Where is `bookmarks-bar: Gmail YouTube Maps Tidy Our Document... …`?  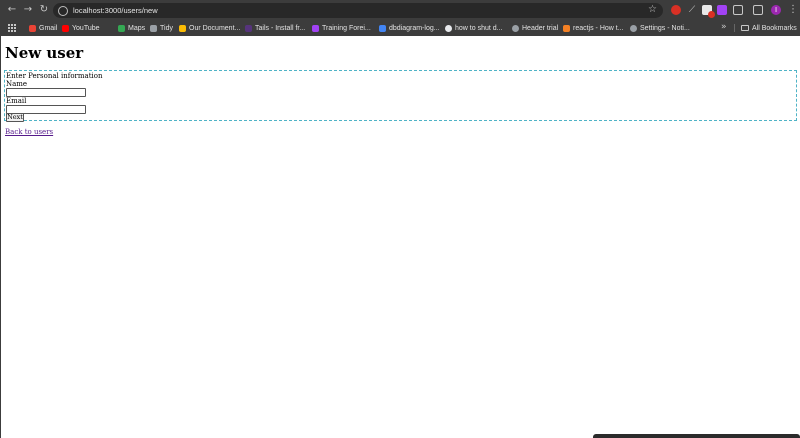
bookmarks-bar: Gmail YouTube Maps Tidy Our Document... … is located at coordinates (400, 28).